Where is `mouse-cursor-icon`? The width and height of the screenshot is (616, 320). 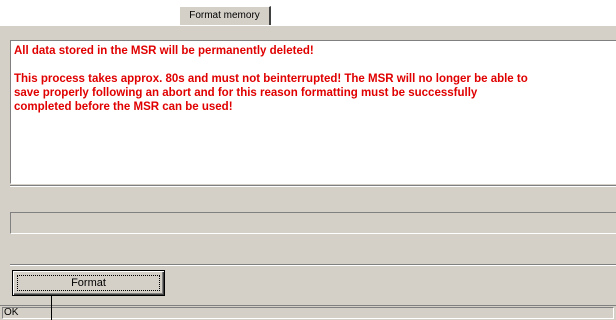
mouse-cursor-icon is located at coordinates (51, 308).